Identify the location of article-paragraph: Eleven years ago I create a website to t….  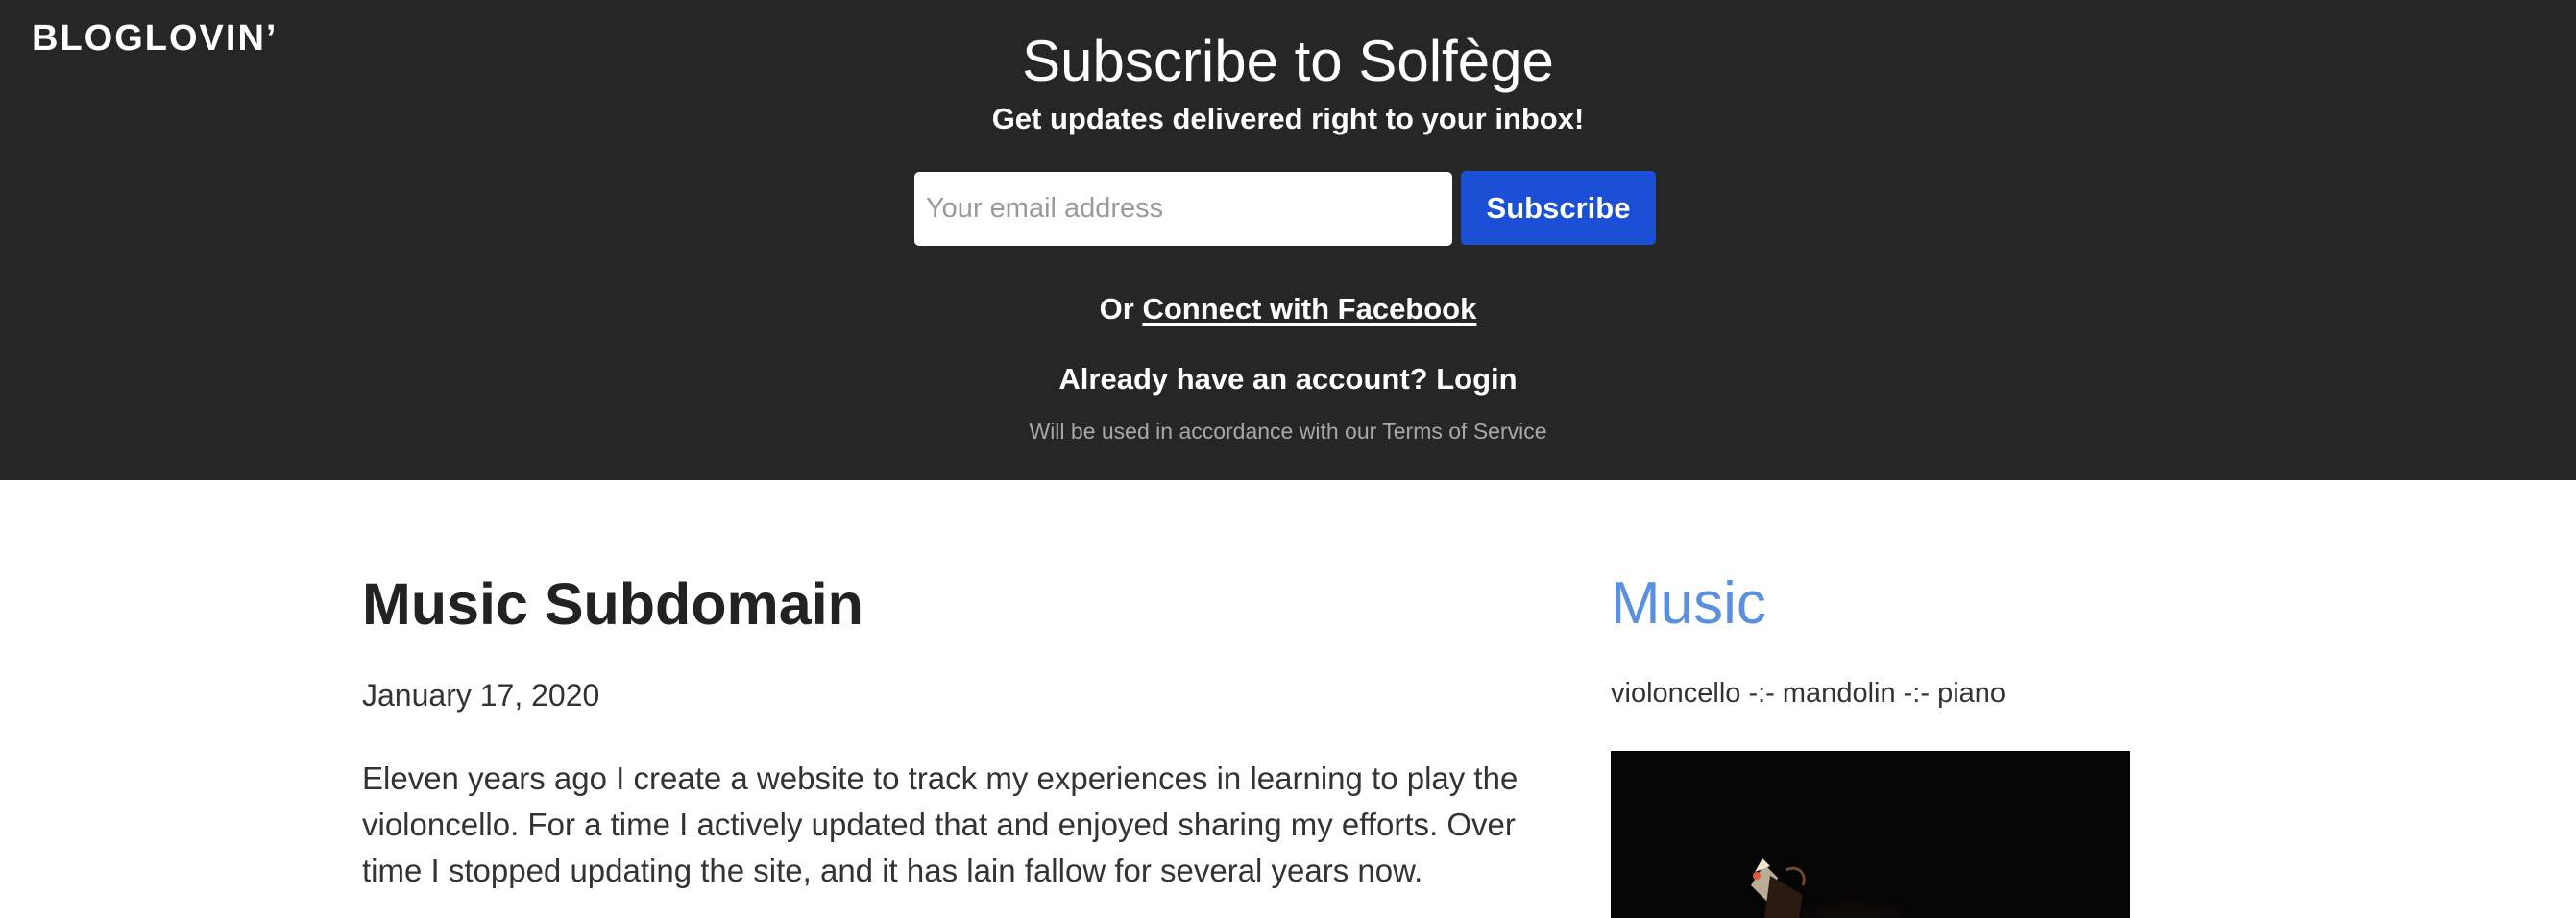
(941, 824).